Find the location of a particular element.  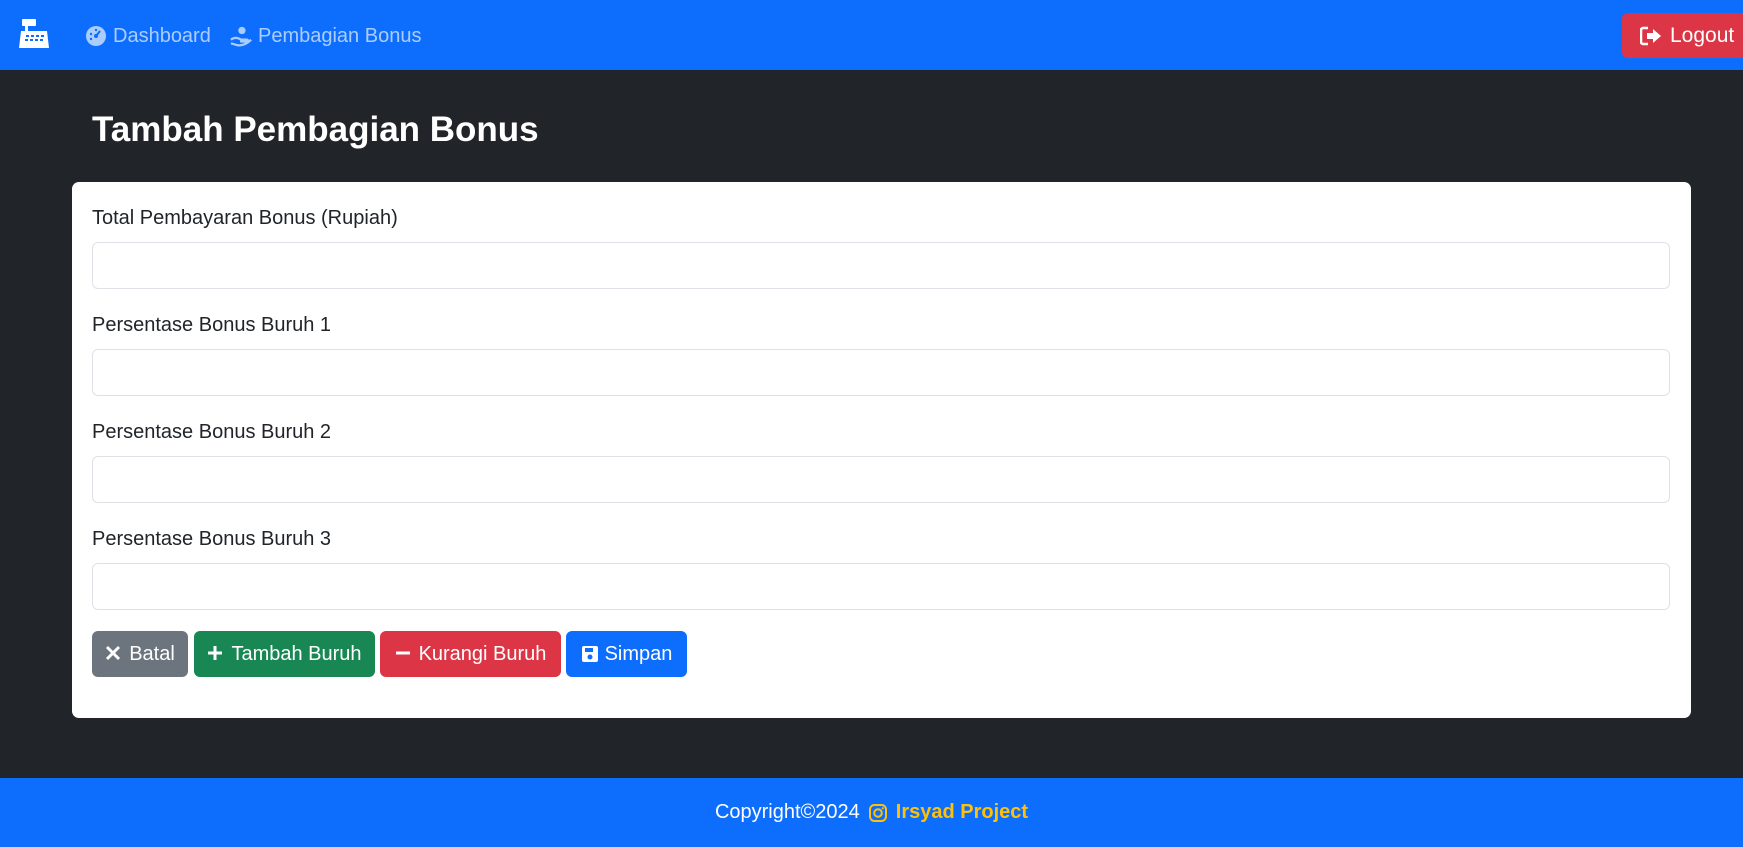

footer-brand-link: Irsyad Project is located at coordinates (962, 812).